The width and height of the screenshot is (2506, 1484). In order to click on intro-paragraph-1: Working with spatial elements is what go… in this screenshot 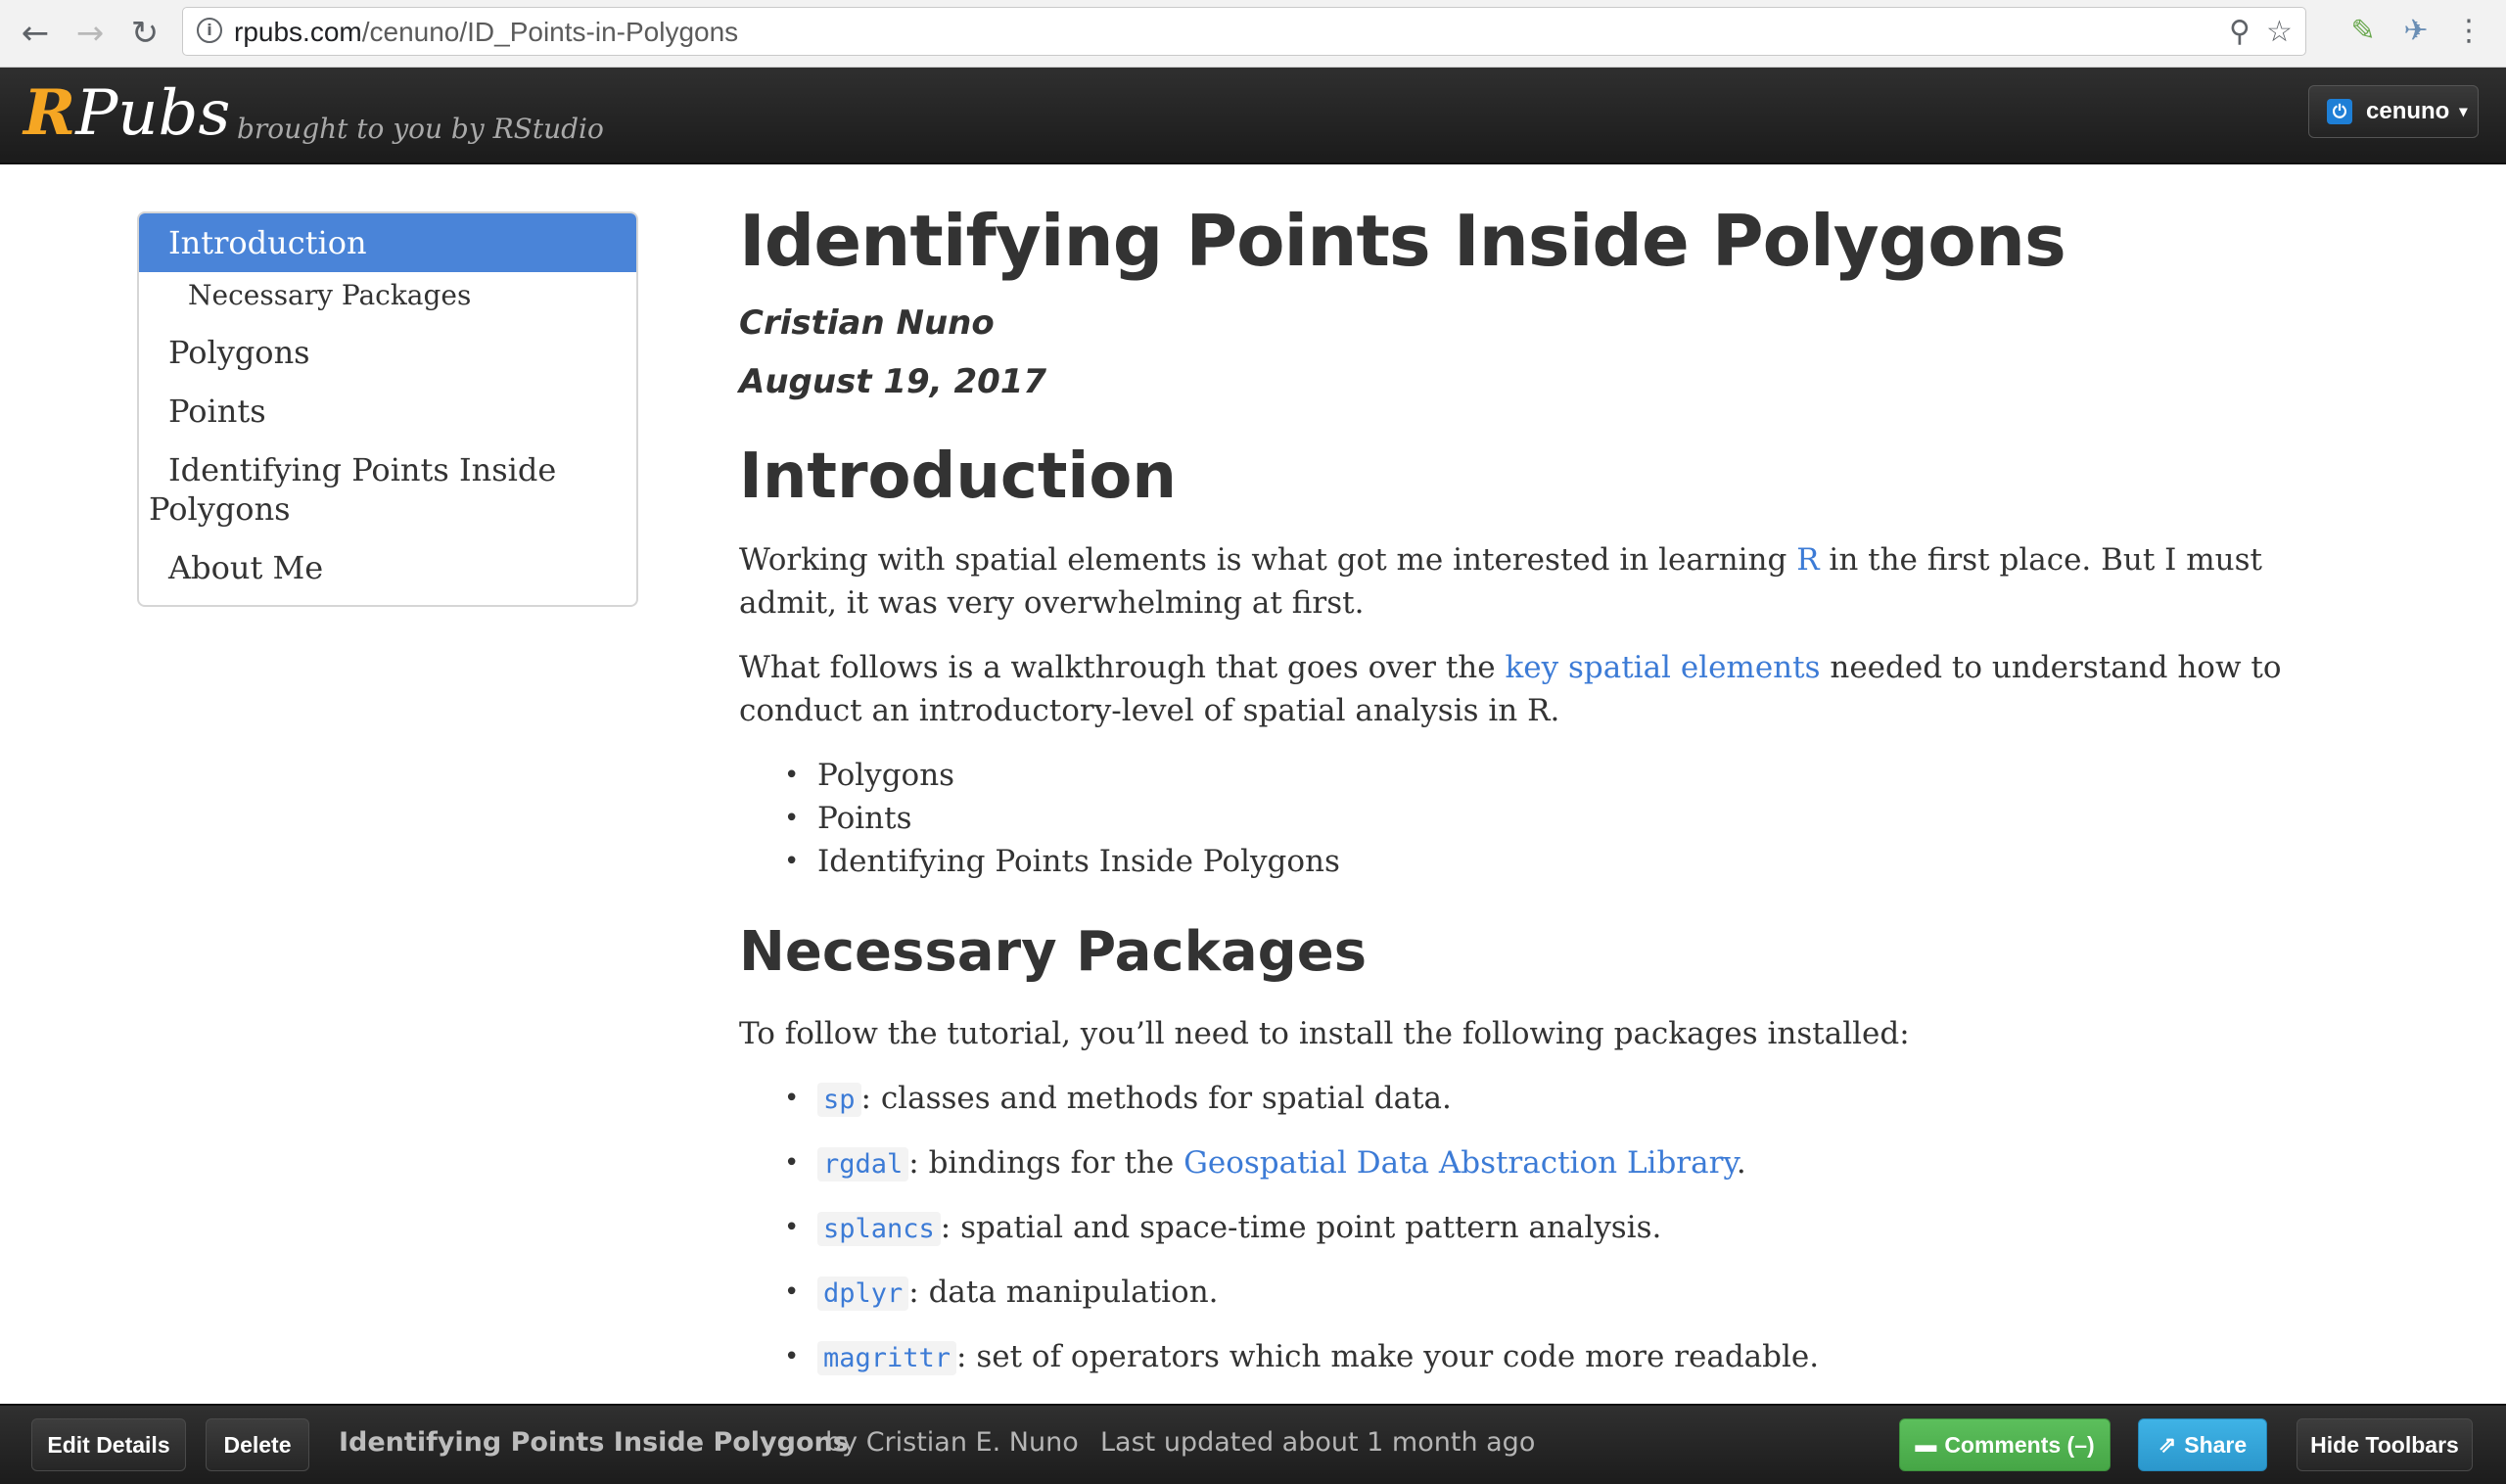, I will do `click(1522, 581)`.